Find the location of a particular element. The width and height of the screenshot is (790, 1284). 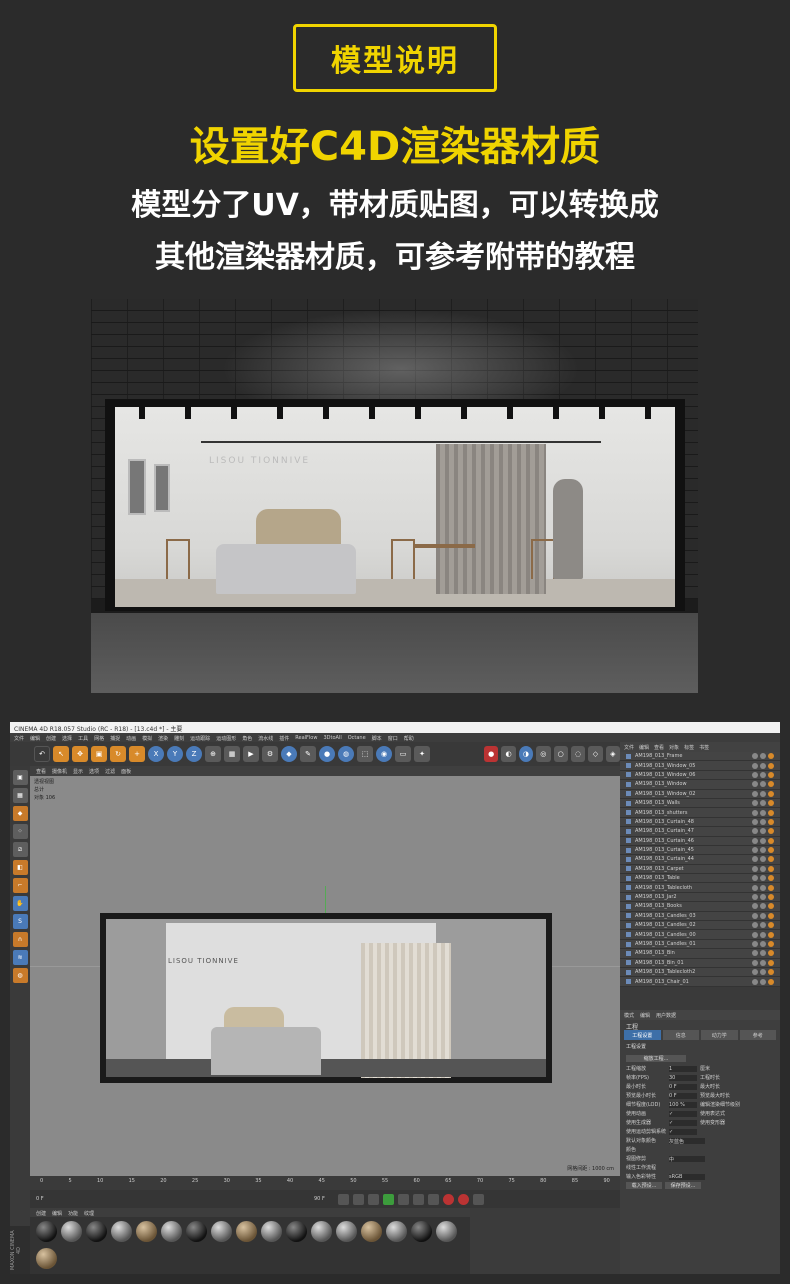

prev-frame-icon is located at coordinates (373, 1199).